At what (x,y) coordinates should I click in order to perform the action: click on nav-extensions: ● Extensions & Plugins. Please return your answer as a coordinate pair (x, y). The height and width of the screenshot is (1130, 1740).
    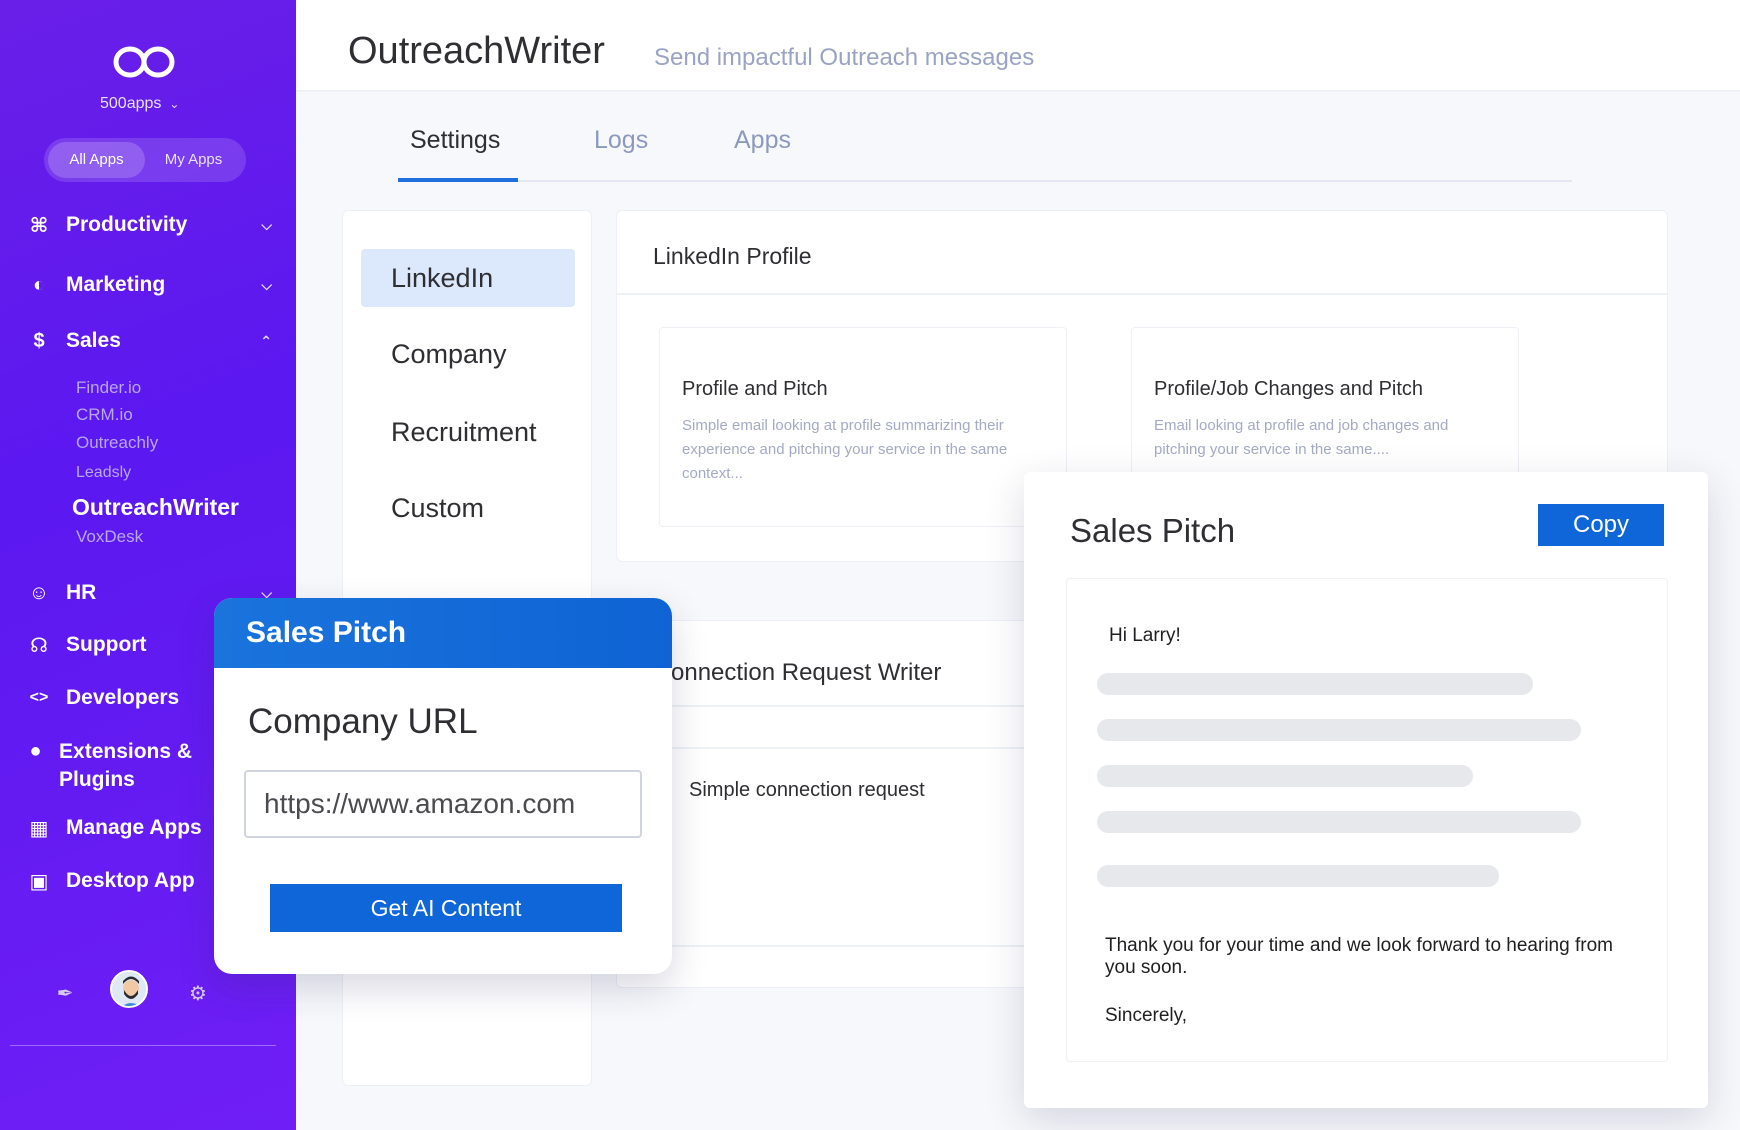
    Looking at the image, I should click on (121, 766).